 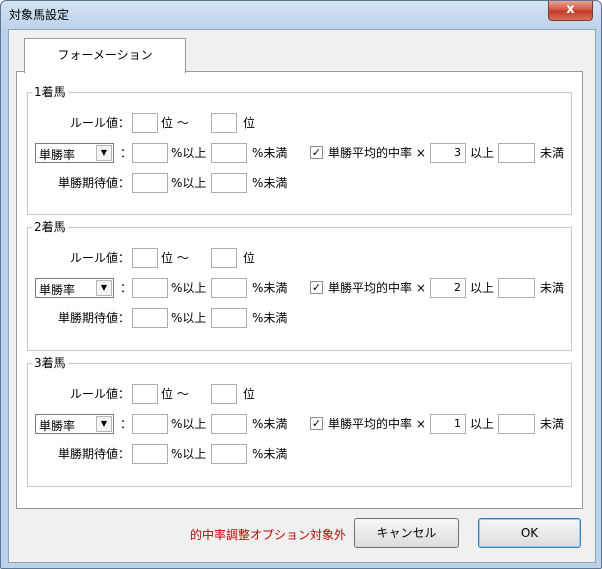 I want to click on group-2-metric-max-input, so click(x=229, y=288).